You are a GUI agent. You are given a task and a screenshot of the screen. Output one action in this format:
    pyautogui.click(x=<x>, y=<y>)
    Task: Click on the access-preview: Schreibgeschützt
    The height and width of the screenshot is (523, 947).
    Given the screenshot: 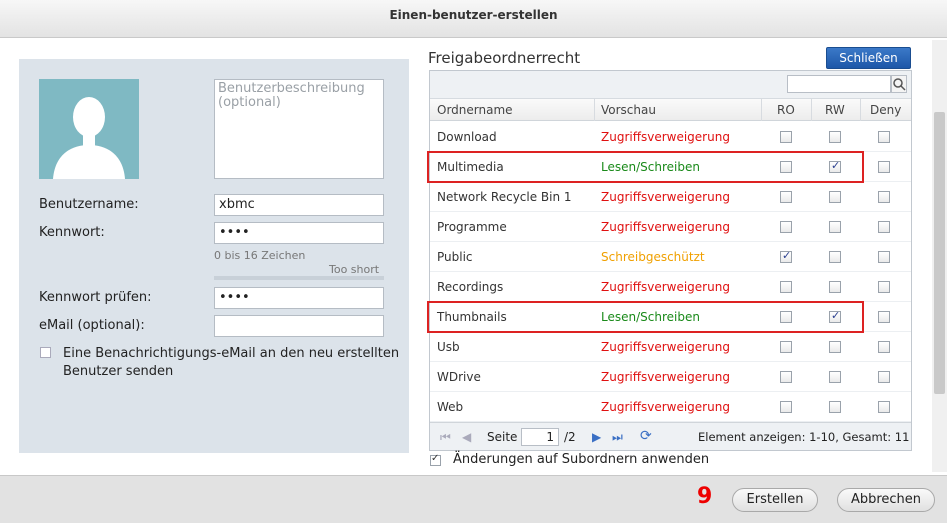 What is the action you would take?
    pyautogui.click(x=653, y=257)
    